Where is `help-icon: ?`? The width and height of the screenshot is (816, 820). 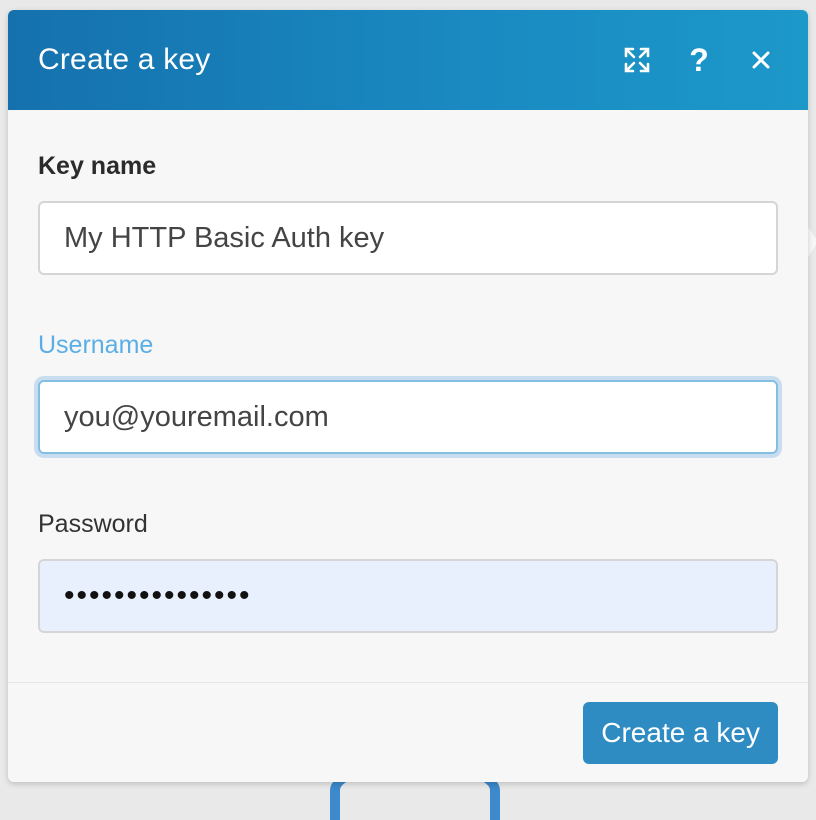
help-icon: ? is located at coordinates (699, 60).